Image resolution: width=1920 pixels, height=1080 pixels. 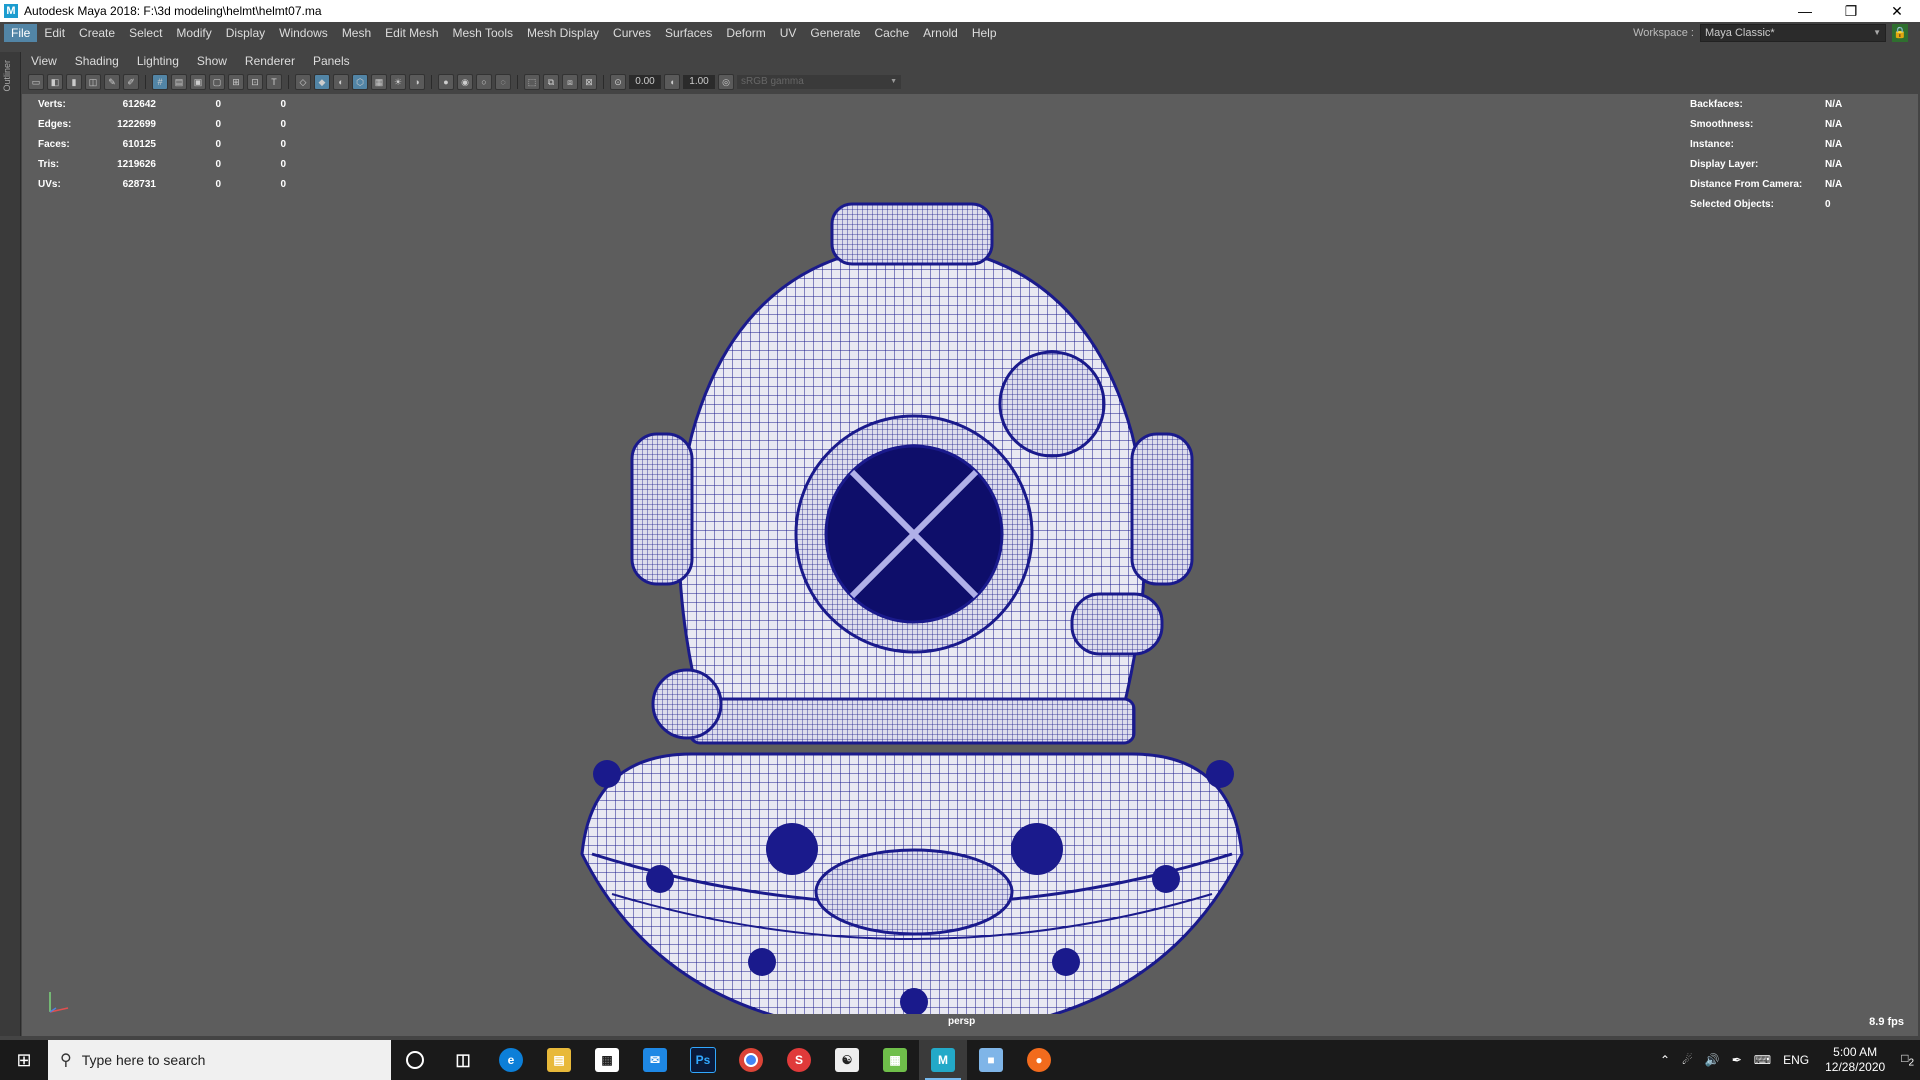 I want to click on safe-title-icon: T, so click(x=274, y=82).